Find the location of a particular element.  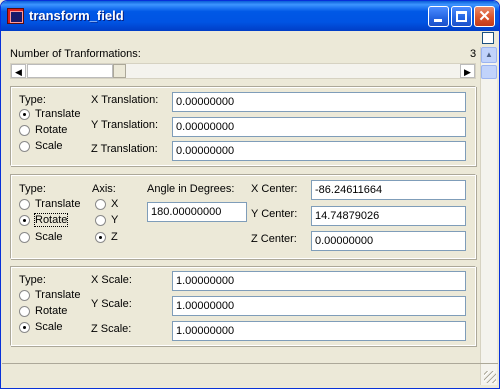

y-translation-field: 0.00000000 is located at coordinates (319, 127).